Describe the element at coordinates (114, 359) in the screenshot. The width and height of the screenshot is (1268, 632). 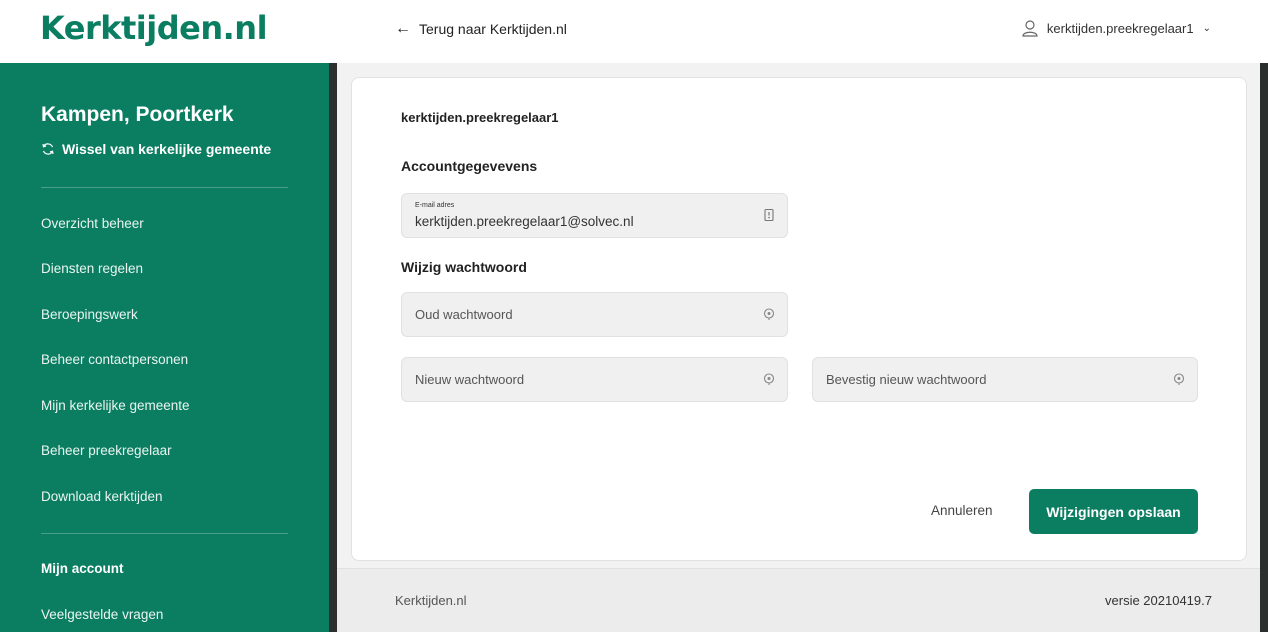
I see `sidebar-item-beheer-contactpersonen: Beheer contactpersonen` at that location.